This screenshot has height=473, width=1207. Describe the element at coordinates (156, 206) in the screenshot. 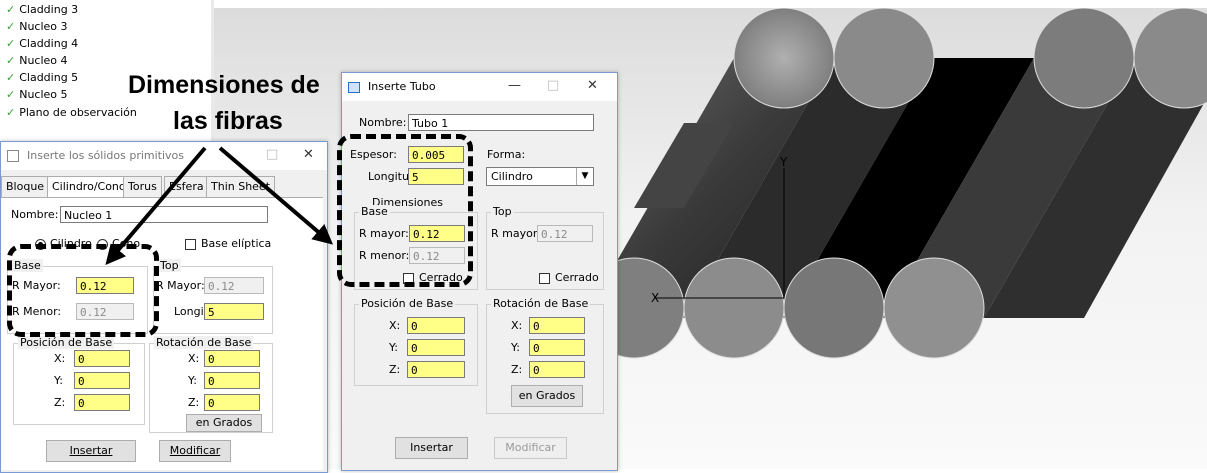

I see `arrow-left` at that location.